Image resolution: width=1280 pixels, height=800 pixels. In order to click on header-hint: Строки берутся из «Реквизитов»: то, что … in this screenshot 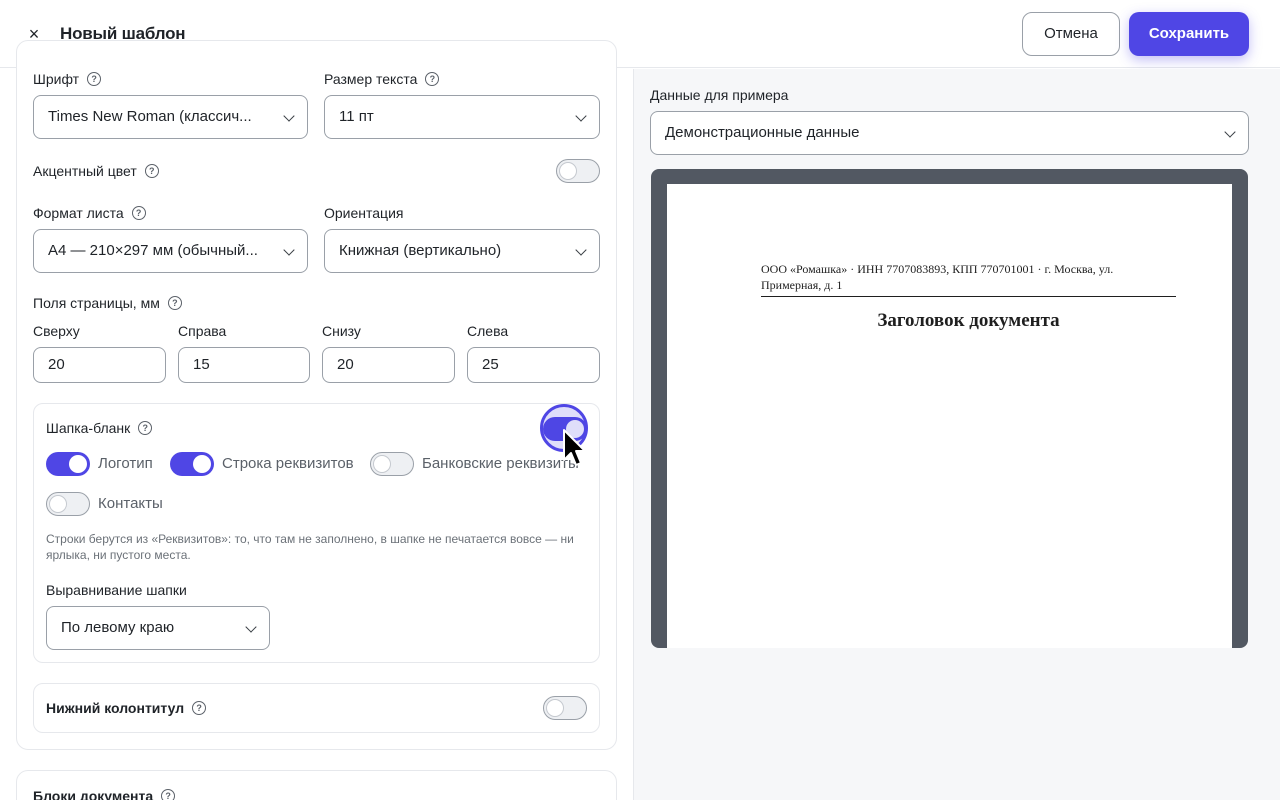, I will do `click(310, 547)`.